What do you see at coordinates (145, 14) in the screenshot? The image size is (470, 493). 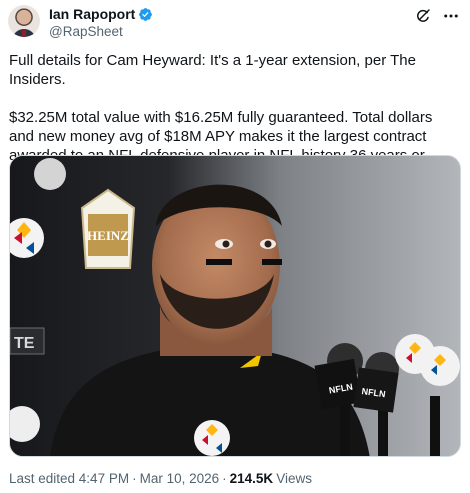 I see `verified-badge-icon` at bounding box center [145, 14].